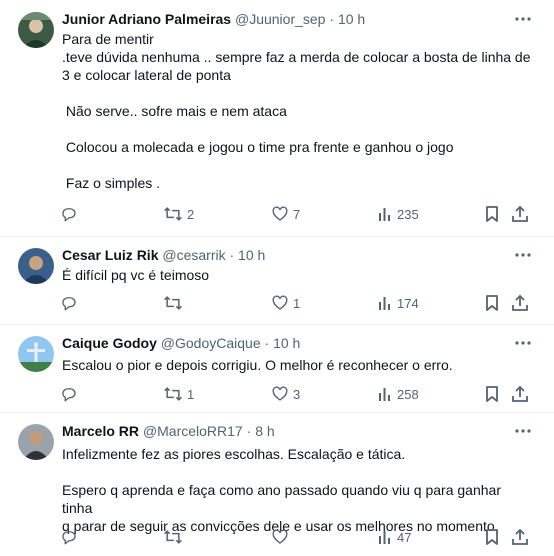 Image resolution: width=554 pixels, height=556 pixels. Describe the element at coordinates (297, 275) in the screenshot. I see `tweet-text: É difícil pq vc é teimoso` at that location.